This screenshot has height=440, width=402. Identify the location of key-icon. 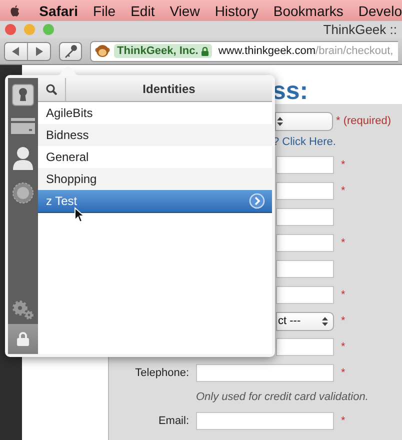
(71, 51).